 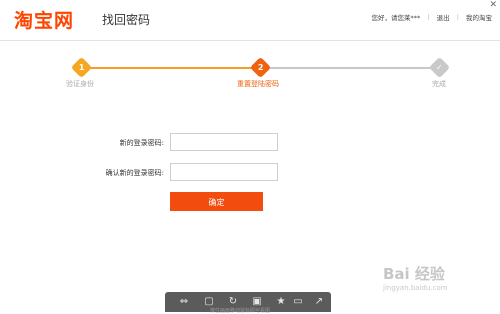 I want to click on close-icon: ✕, so click(x=493, y=5).